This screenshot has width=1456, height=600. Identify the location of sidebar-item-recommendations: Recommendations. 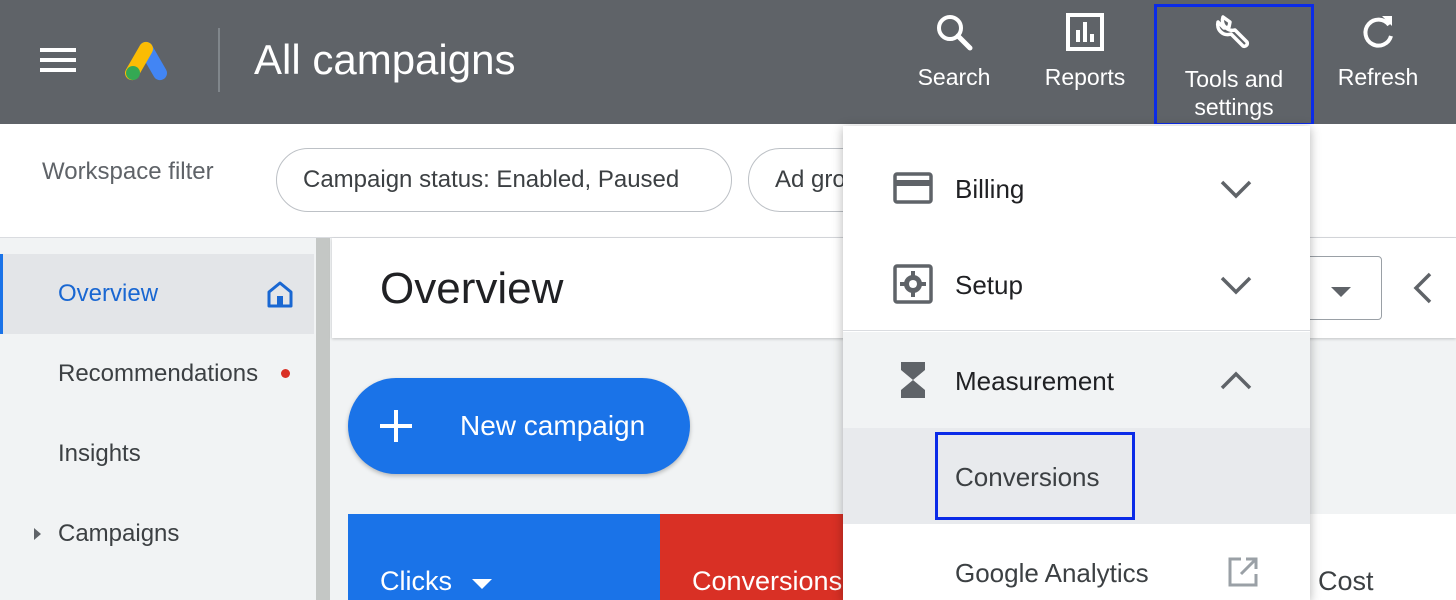
(157, 374).